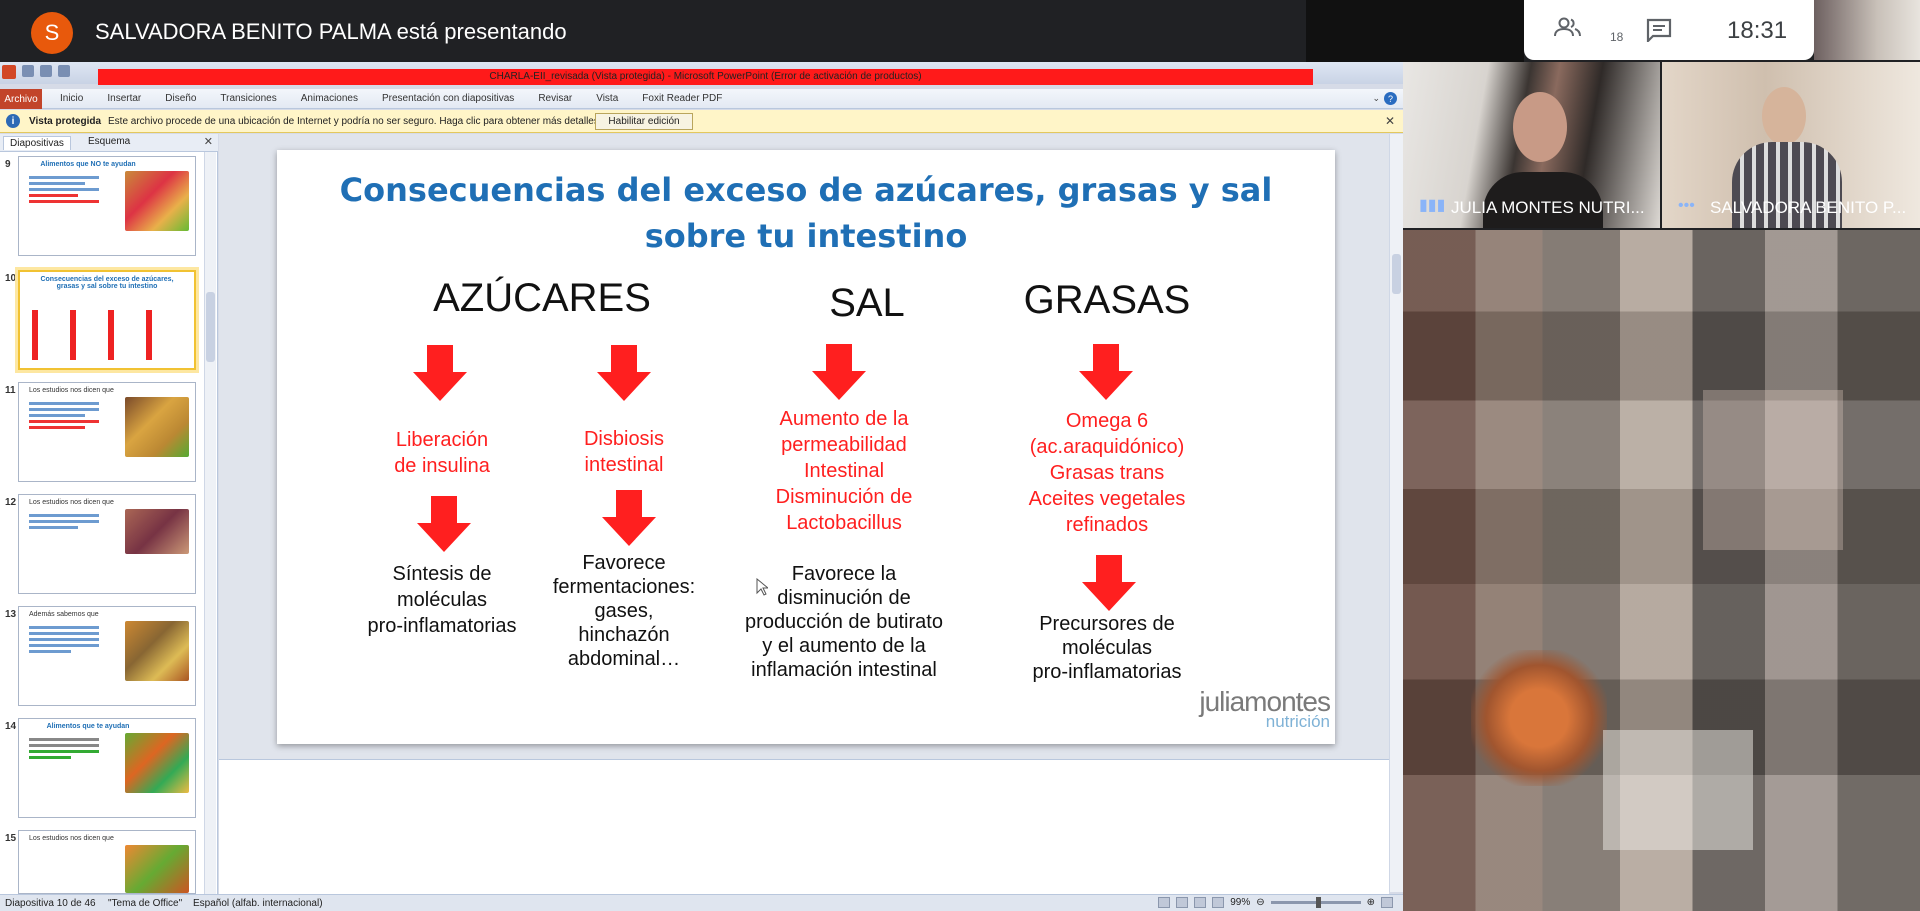  I want to click on thumb-number: 12, so click(11, 502).